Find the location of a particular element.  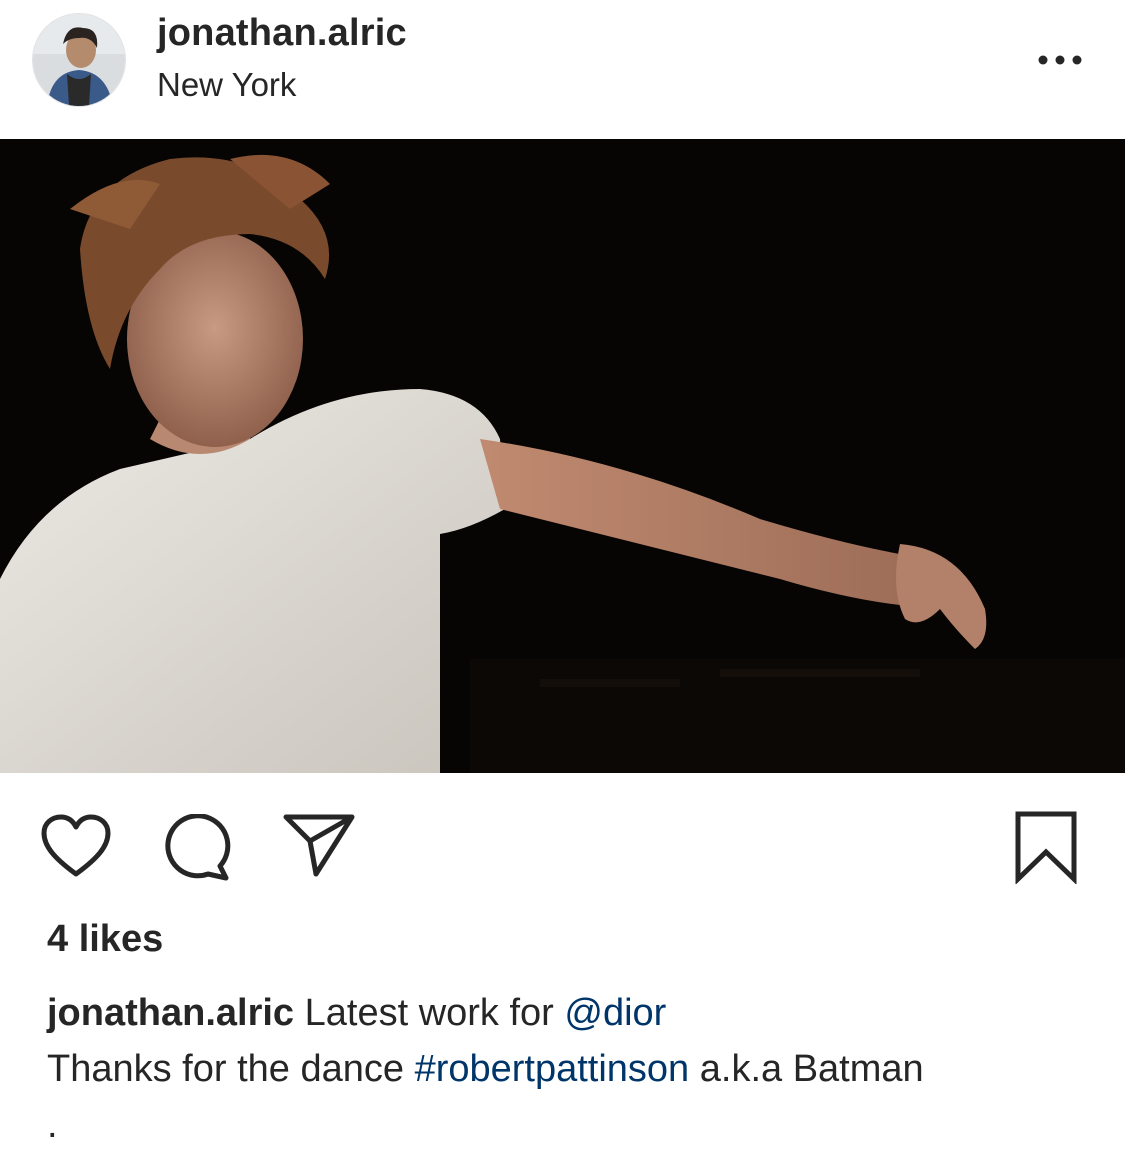

caption-username: jonathan.alric is located at coordinates (170, 1013).